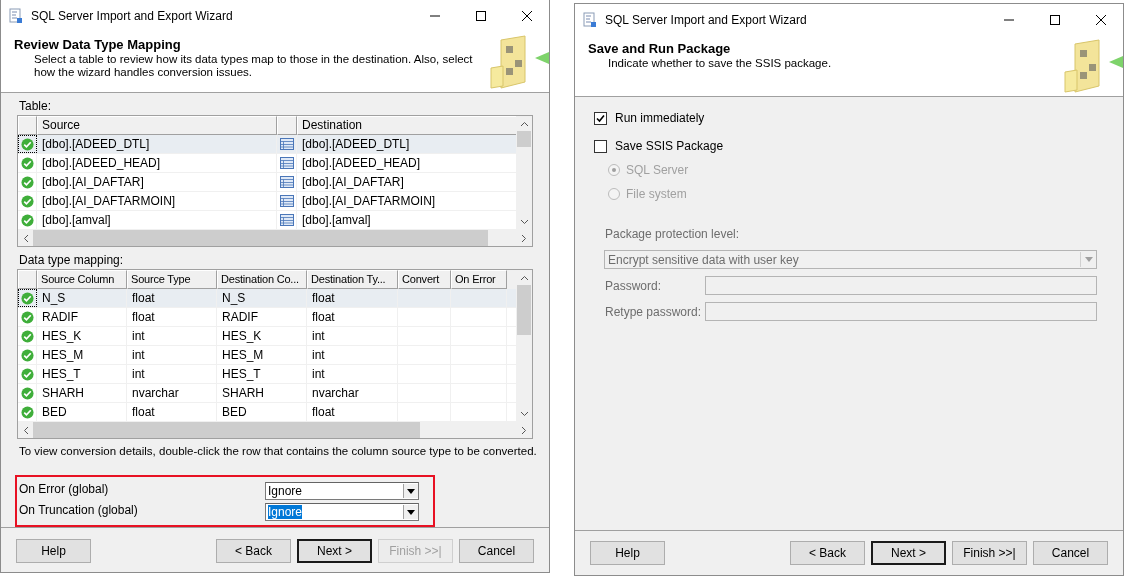 This screenshot has height=576, width=1124. What do you see at coordinates (262, 393) in the screenshot?
I see `table-cell: SHARH` at bounding box center [262, 393].